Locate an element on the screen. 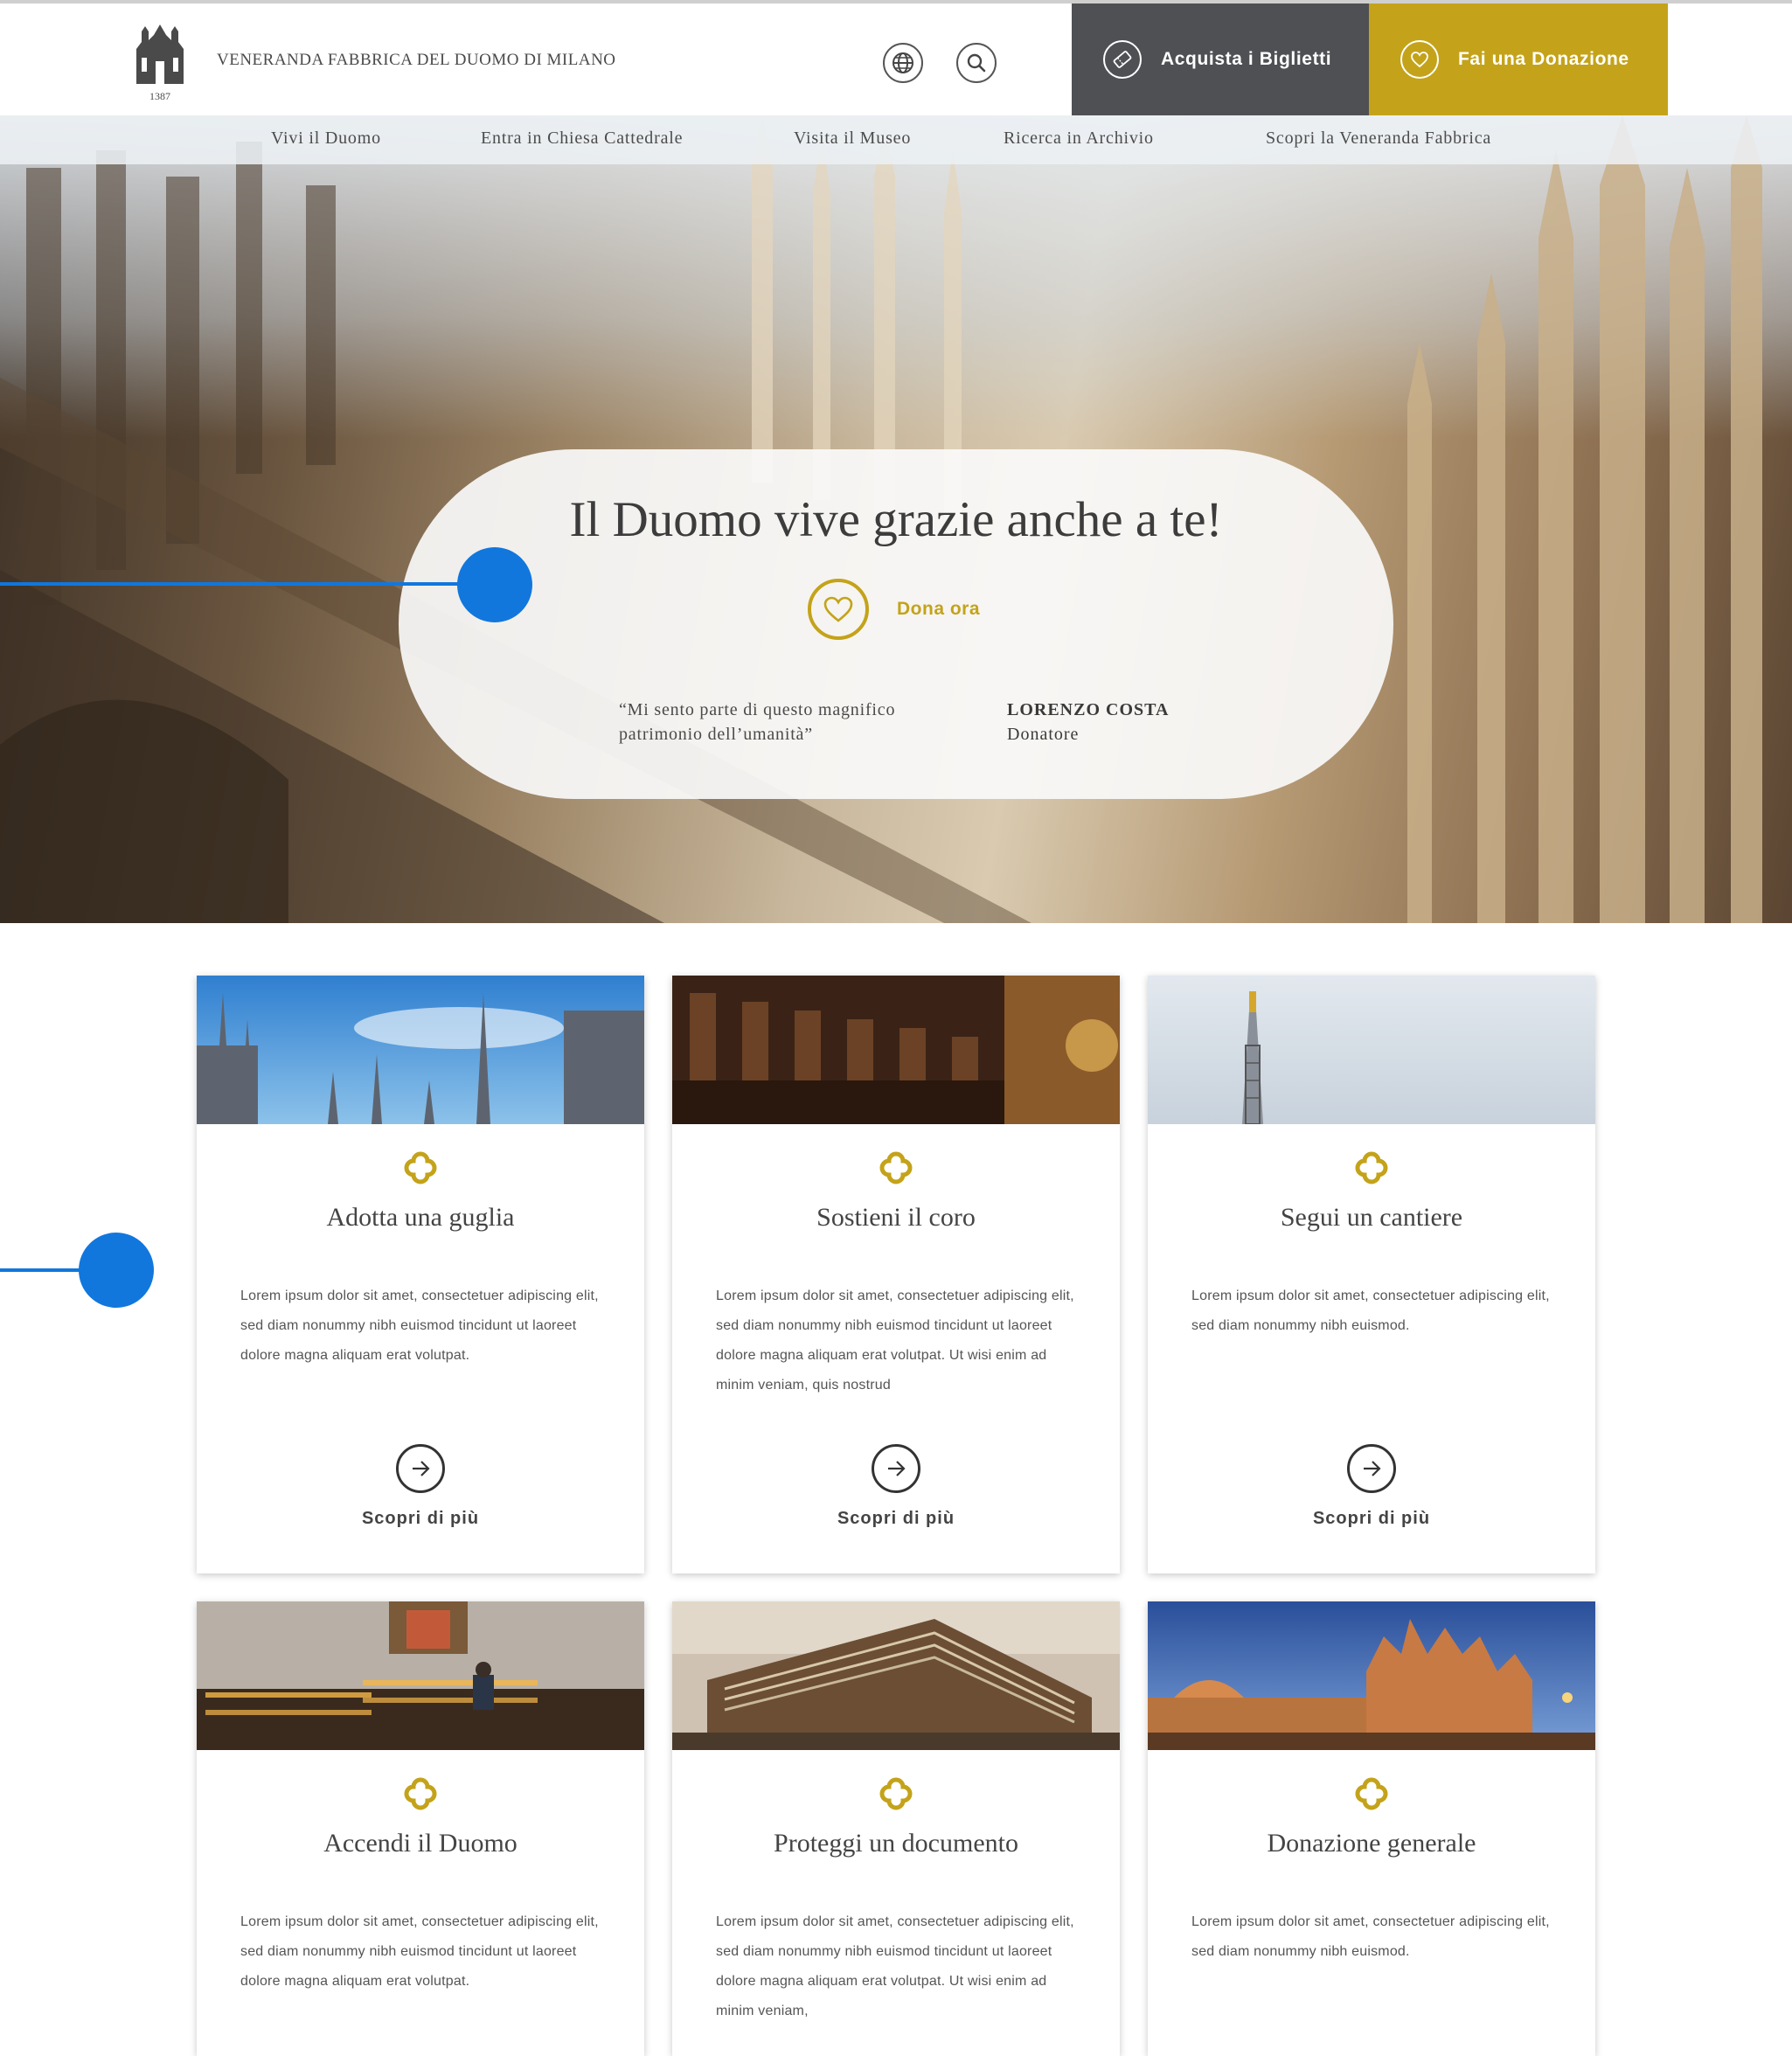  testimonial-author: LORENZO COSTA Donatore is located at coordinates (1088, 722).